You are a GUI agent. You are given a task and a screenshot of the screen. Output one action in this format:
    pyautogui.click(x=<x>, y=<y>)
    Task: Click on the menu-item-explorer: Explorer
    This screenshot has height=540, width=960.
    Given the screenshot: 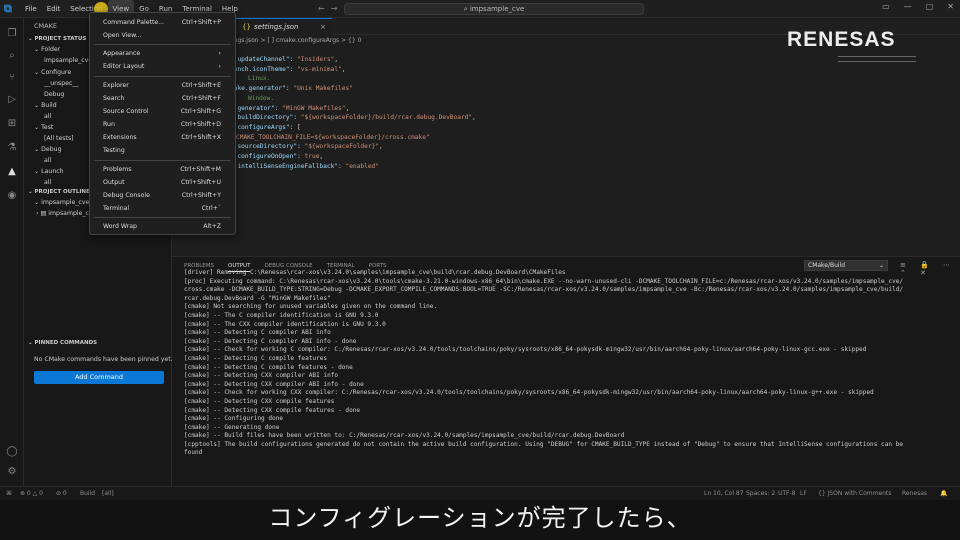 What is the action you would take?
    pyautogui.click(x=116, y=85)
    